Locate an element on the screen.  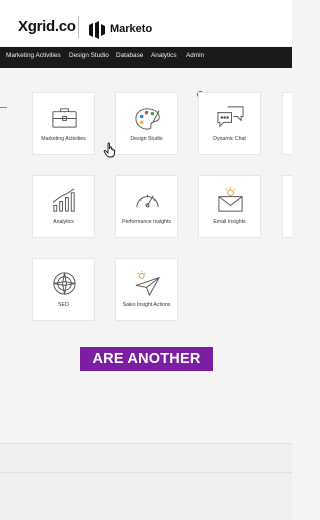
tile-label: Sales Insight Actions is located at coordinates (146, 305).